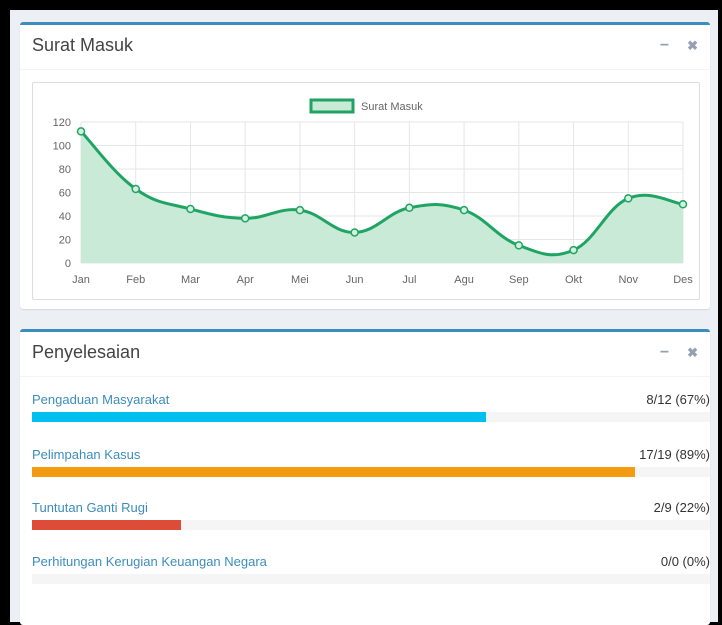  I want to click on y-tick-label: 80, so click(65, 170).